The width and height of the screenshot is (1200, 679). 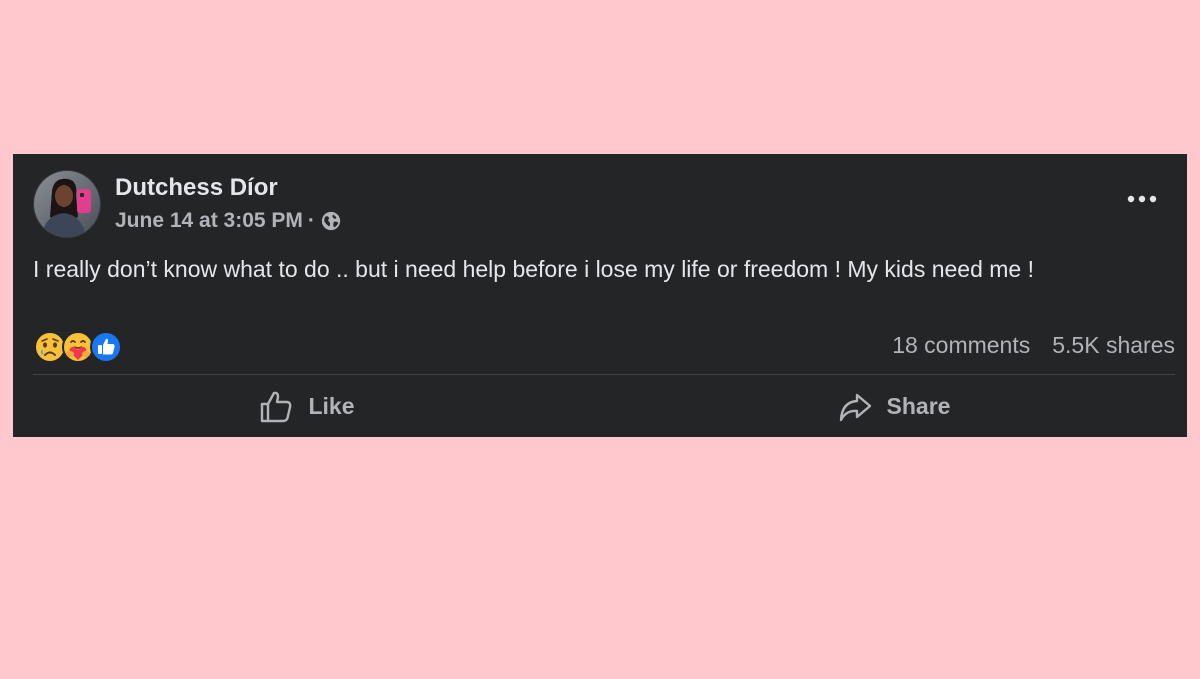 I want to click on action-bar: Like Share, so click(x=600, y=406).